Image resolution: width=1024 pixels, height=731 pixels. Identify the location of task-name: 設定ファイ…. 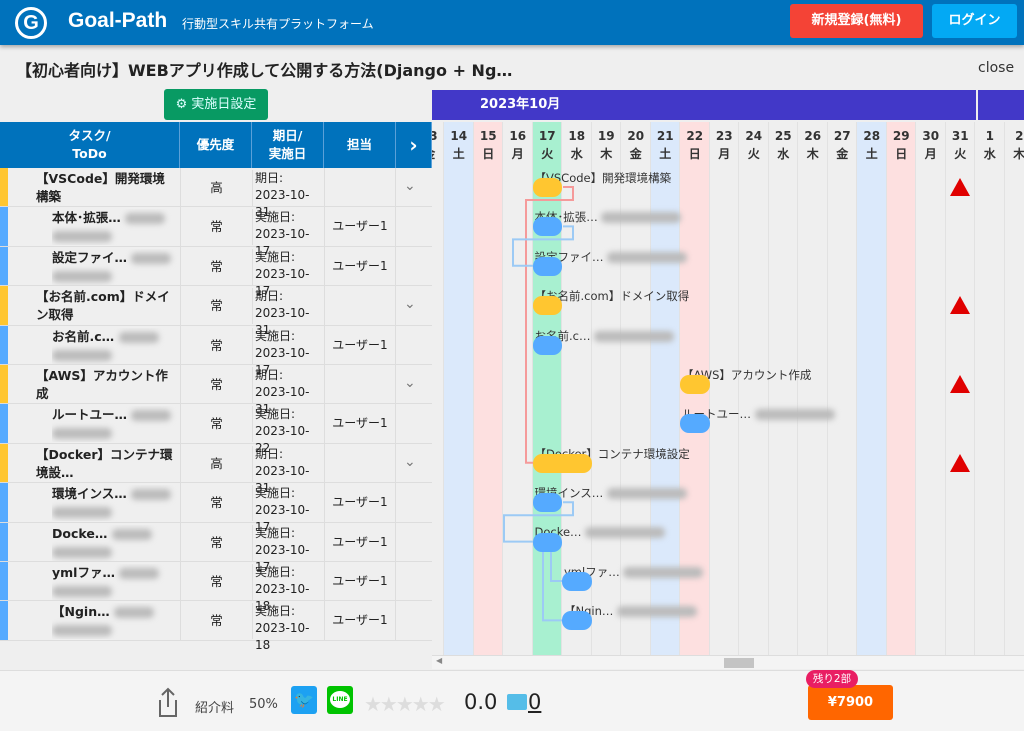
(115, 267).